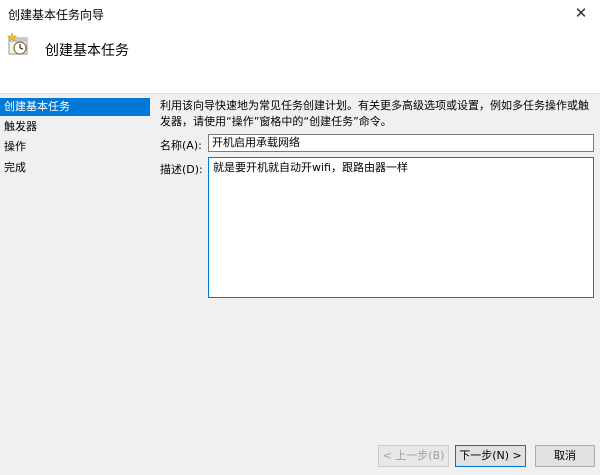 The height and width of the screenshot is (475, 600). What do you see at coordinates (75, 107) in the screenshot?
I see `step-create-basic-task: 创建基本任务` at bounding box center [75, 107].